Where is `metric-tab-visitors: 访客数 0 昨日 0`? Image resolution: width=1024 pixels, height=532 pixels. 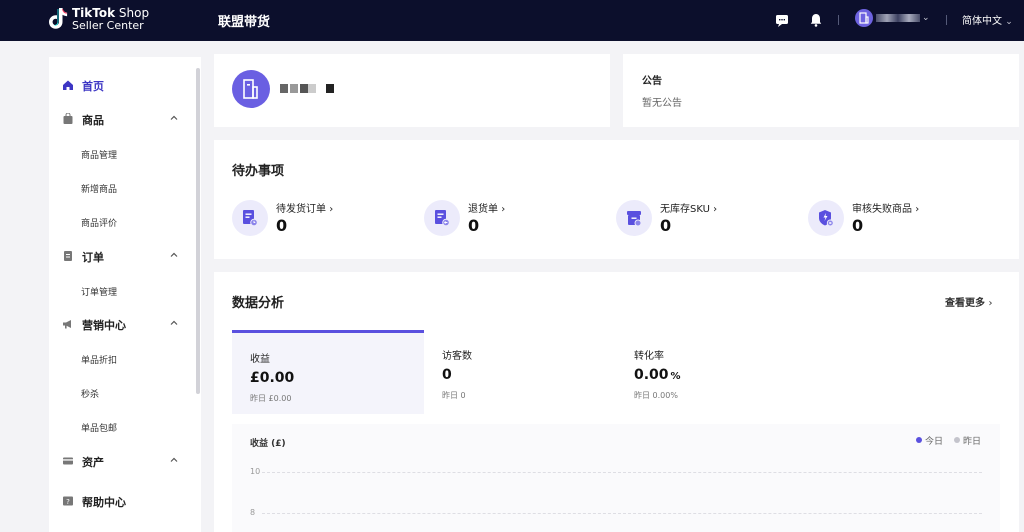
metric-tab-visitors: 访客数 0 昨日 0 is located at coordinates (520, 372).